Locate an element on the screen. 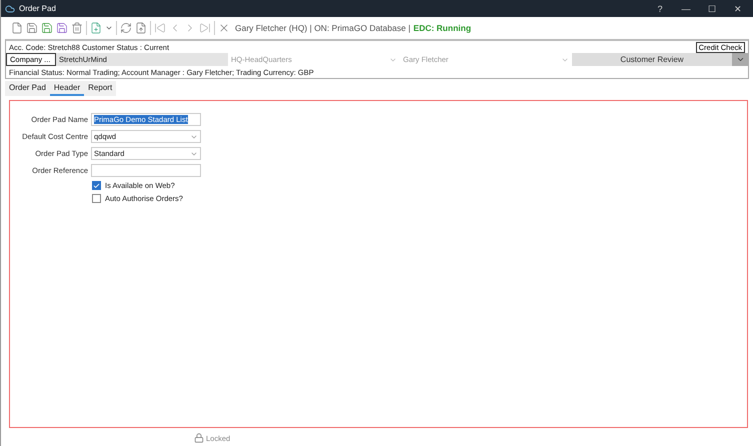 This screenshot has width=753, height=446. input-field is located at coordinates (146, 170).